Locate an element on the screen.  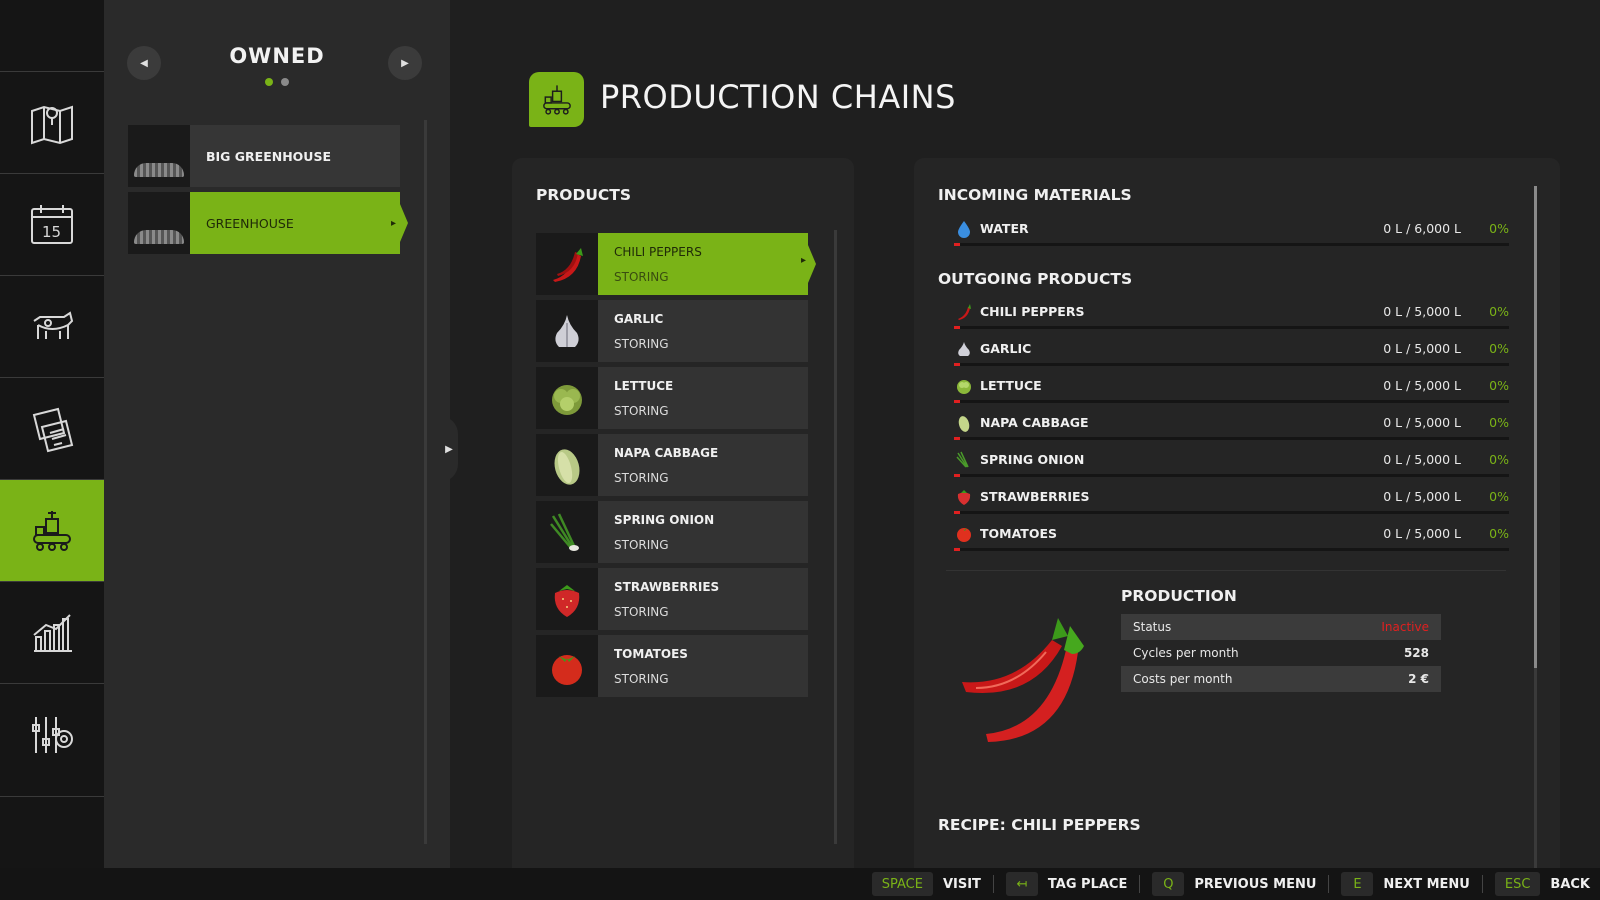
cow-icon is located at coordinates (53, 324).